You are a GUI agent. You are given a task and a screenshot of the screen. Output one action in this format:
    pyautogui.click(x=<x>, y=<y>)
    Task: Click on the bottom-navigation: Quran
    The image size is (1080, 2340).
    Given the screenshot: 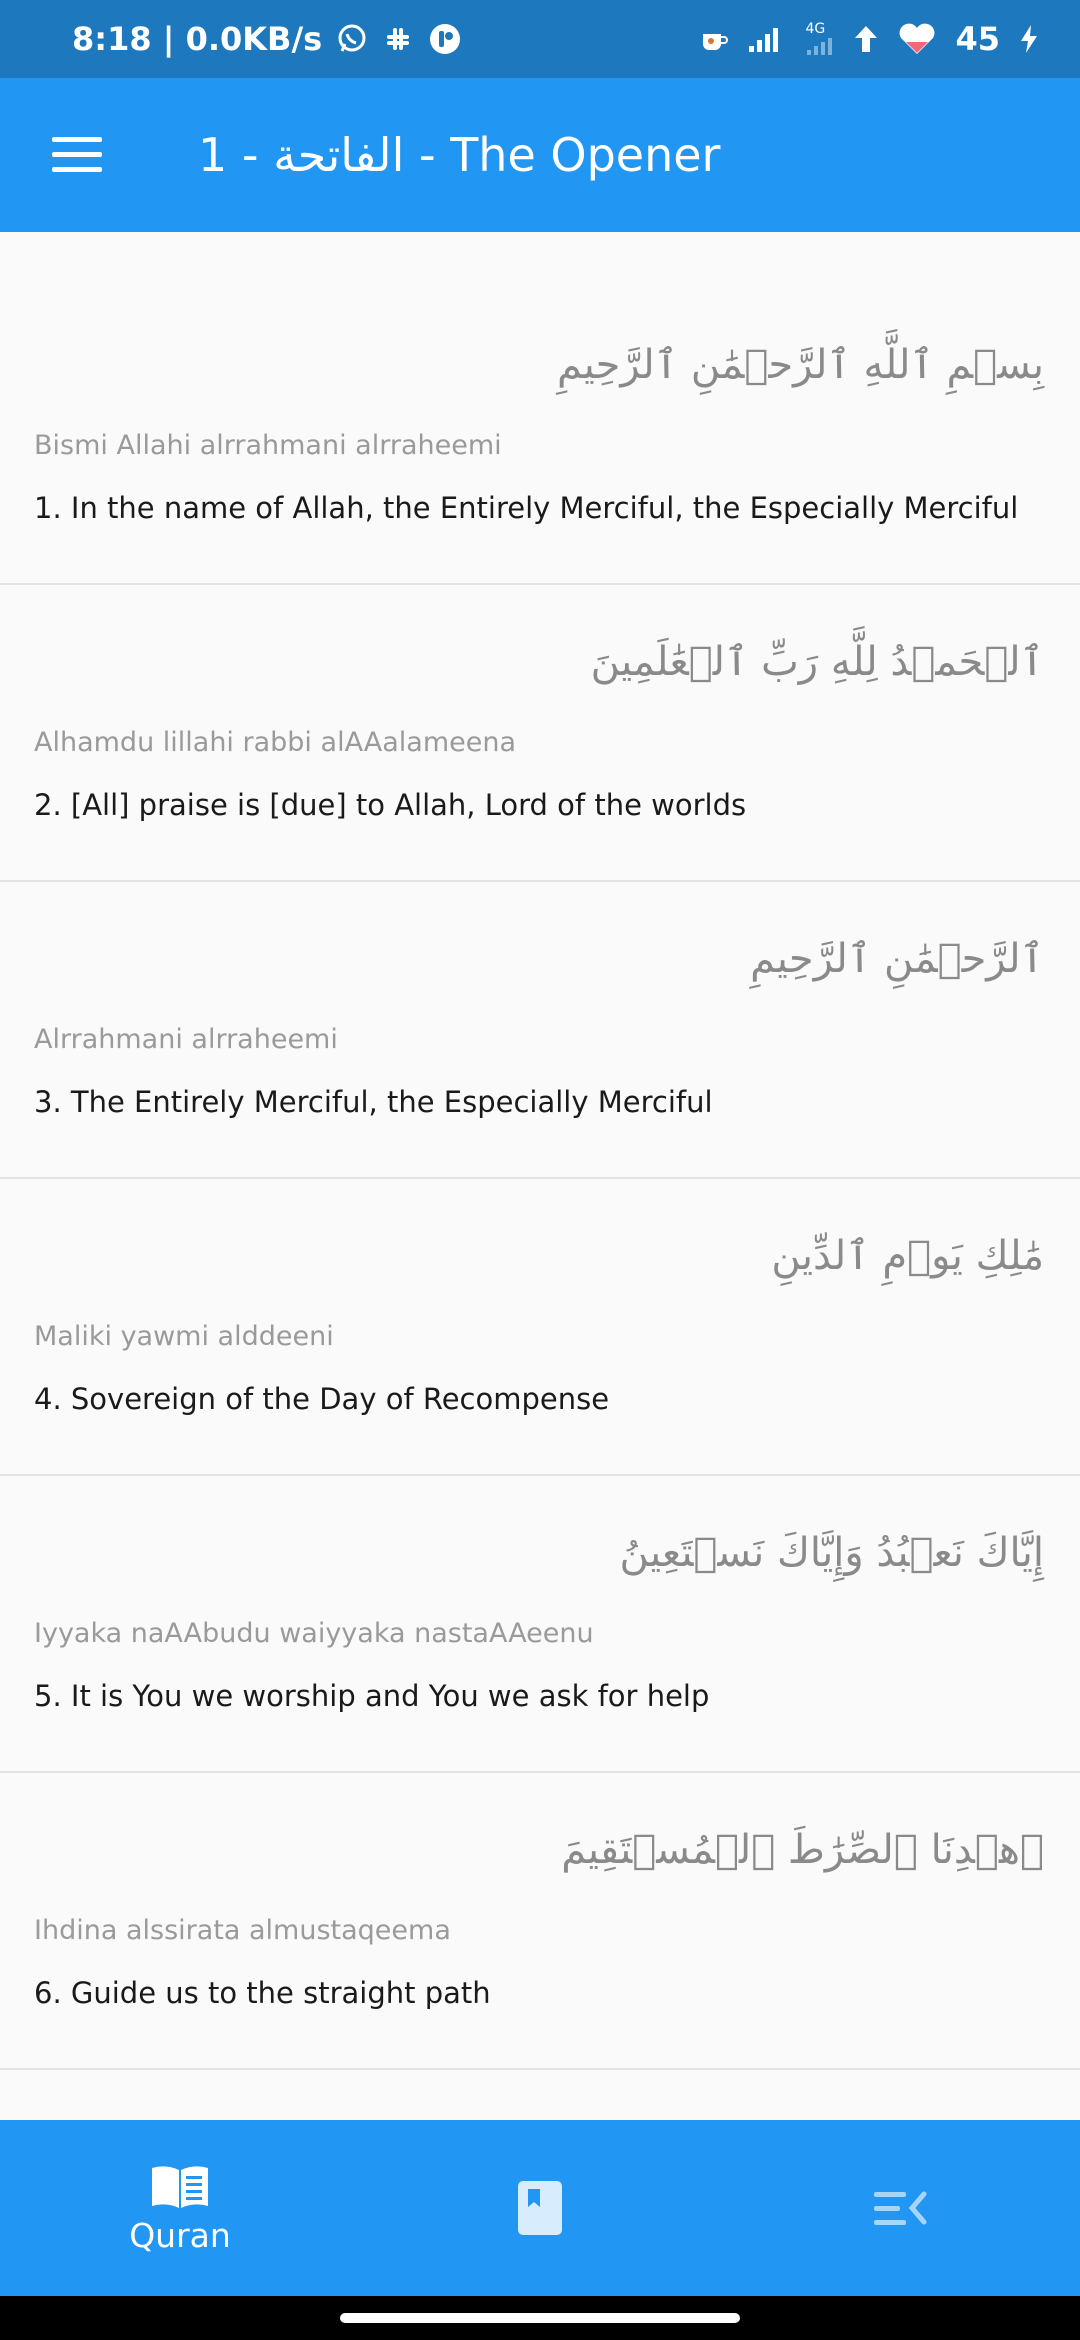 What is the action you would take?
    pyautogui.click(x=540, y=2208)
    